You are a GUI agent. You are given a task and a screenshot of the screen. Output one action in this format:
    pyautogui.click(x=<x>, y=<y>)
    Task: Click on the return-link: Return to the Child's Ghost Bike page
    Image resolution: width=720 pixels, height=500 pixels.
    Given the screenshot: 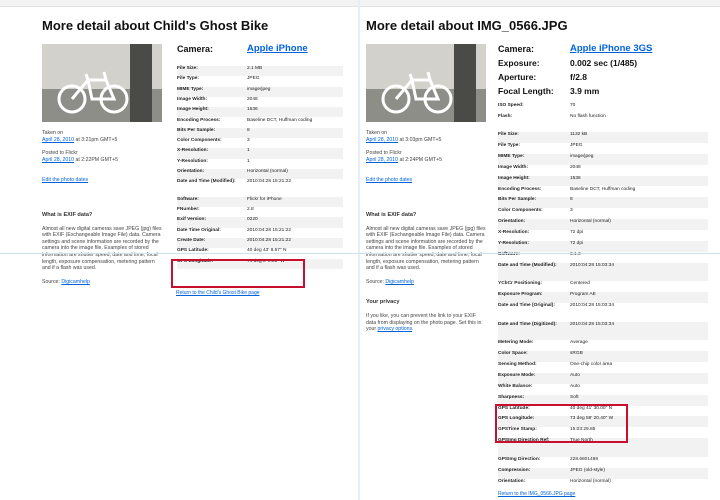 What is the action you would take?
    pyautogui.click(x=218, y=293)
    